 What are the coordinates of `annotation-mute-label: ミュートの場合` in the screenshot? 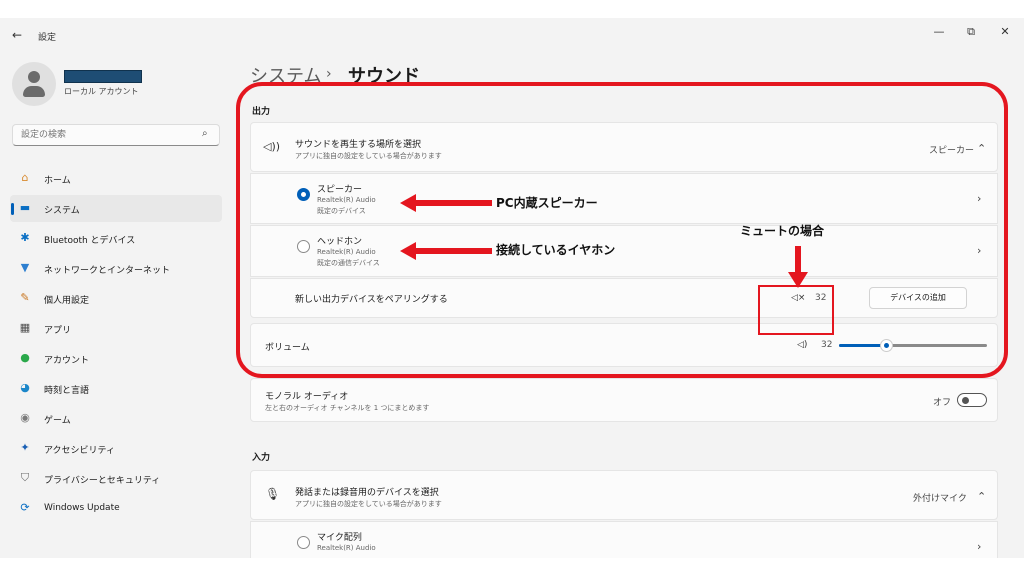 It's located at (782, 231).